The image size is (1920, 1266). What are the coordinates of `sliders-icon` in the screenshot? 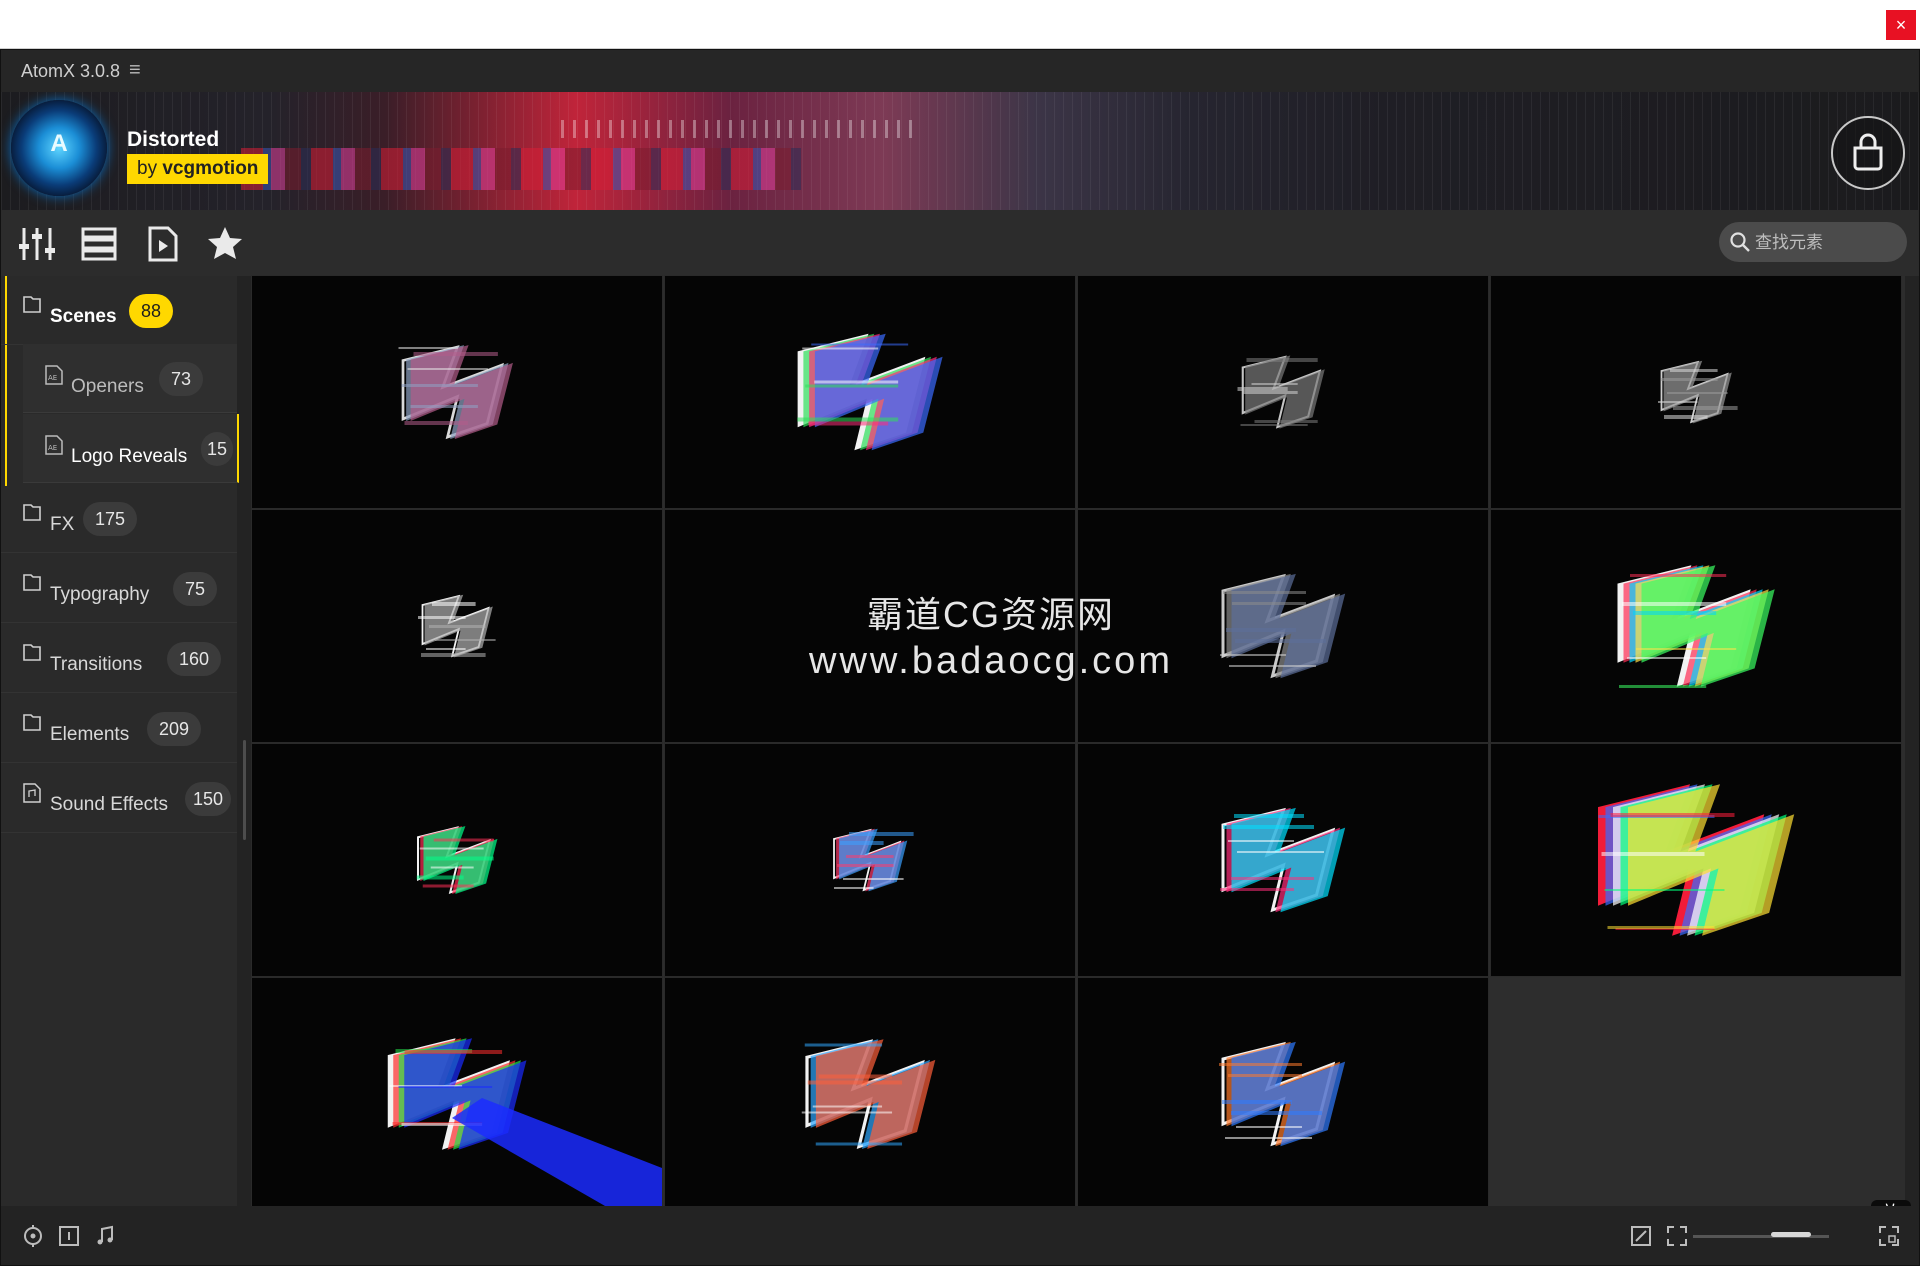 It's located at (37, 244).